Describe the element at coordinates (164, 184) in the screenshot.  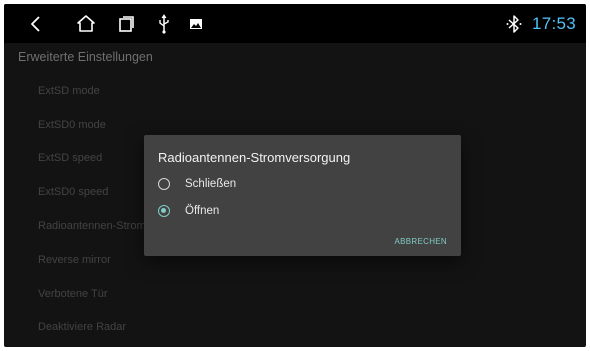
I see `radio-unchecked-icon` at that location.